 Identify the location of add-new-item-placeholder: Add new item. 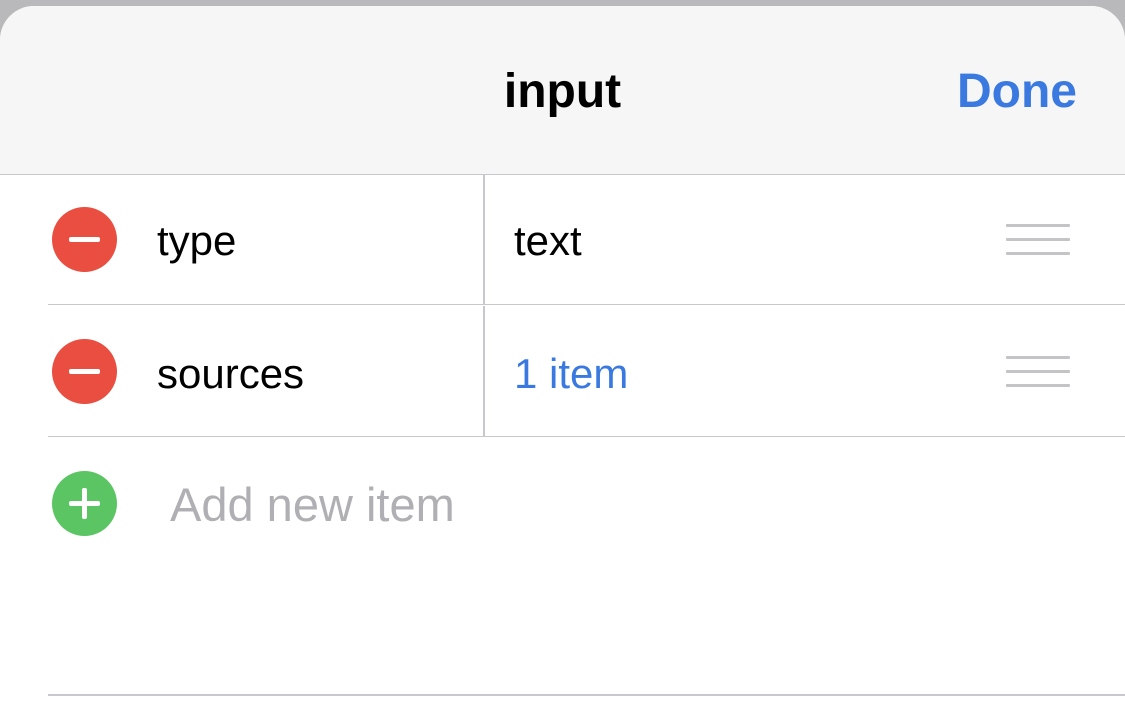
(312, 505).